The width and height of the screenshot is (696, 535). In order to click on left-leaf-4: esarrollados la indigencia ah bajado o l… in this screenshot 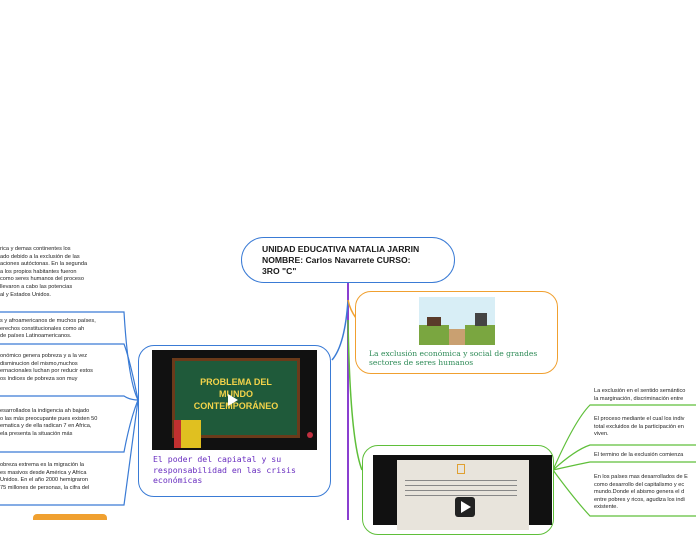, I will do `click(60, 423)`.